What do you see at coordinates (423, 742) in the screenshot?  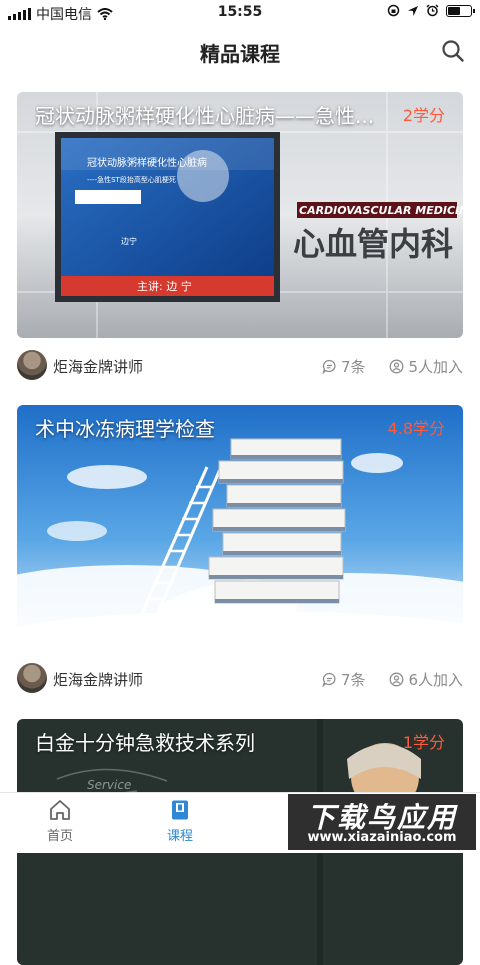 I see `course-credit: 1学分` at bounding box center [423, 742].